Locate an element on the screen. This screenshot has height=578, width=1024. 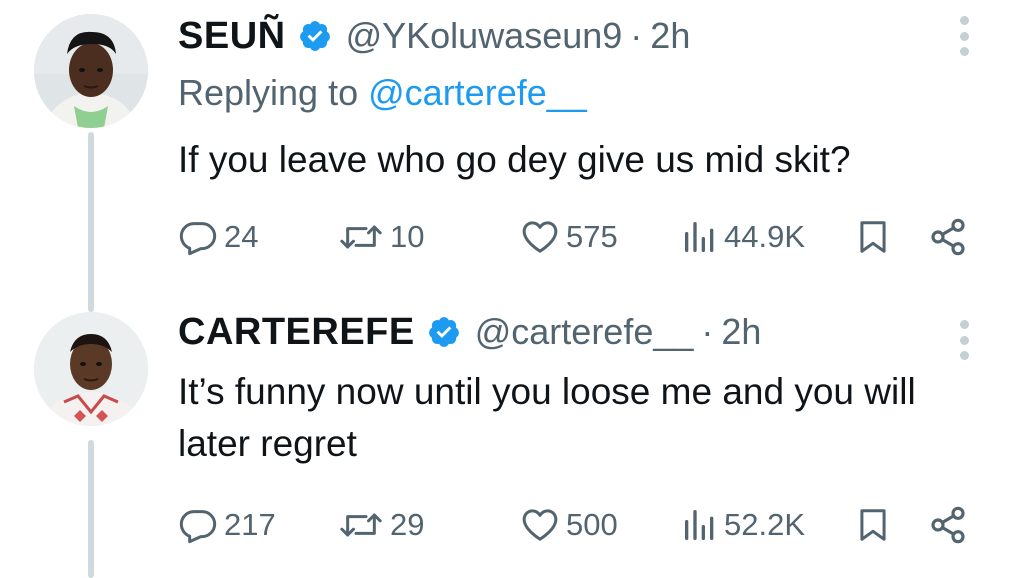
views-button: 44.9K is located at coordinates (742, 237).